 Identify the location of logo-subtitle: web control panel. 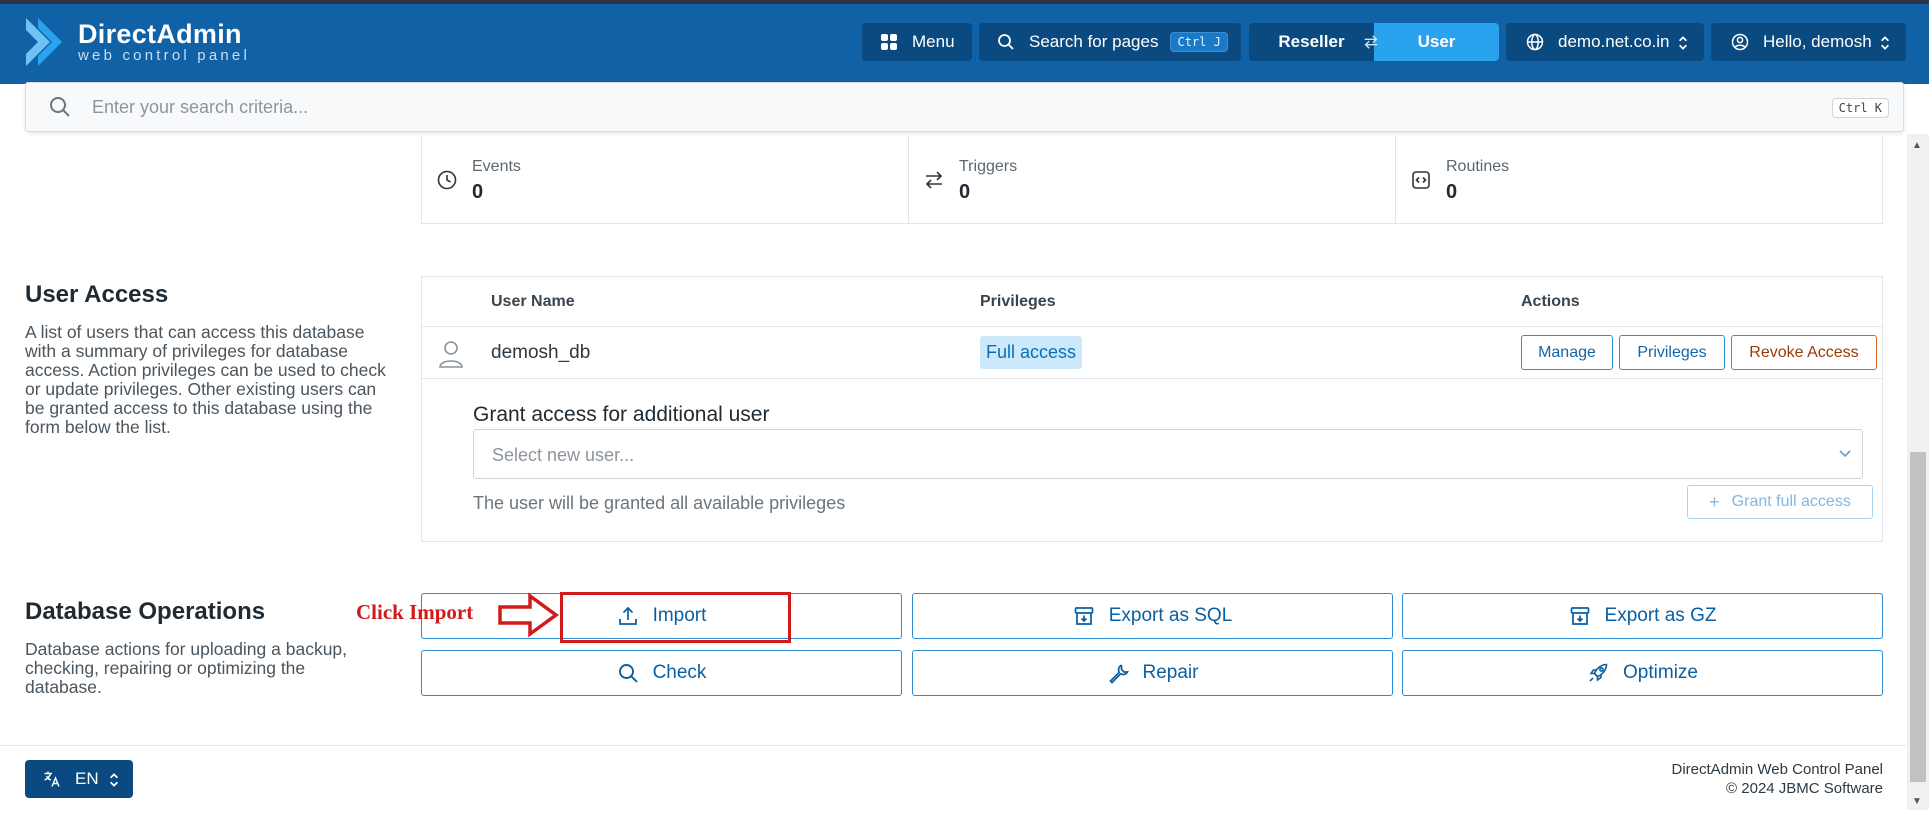
(164, 55).